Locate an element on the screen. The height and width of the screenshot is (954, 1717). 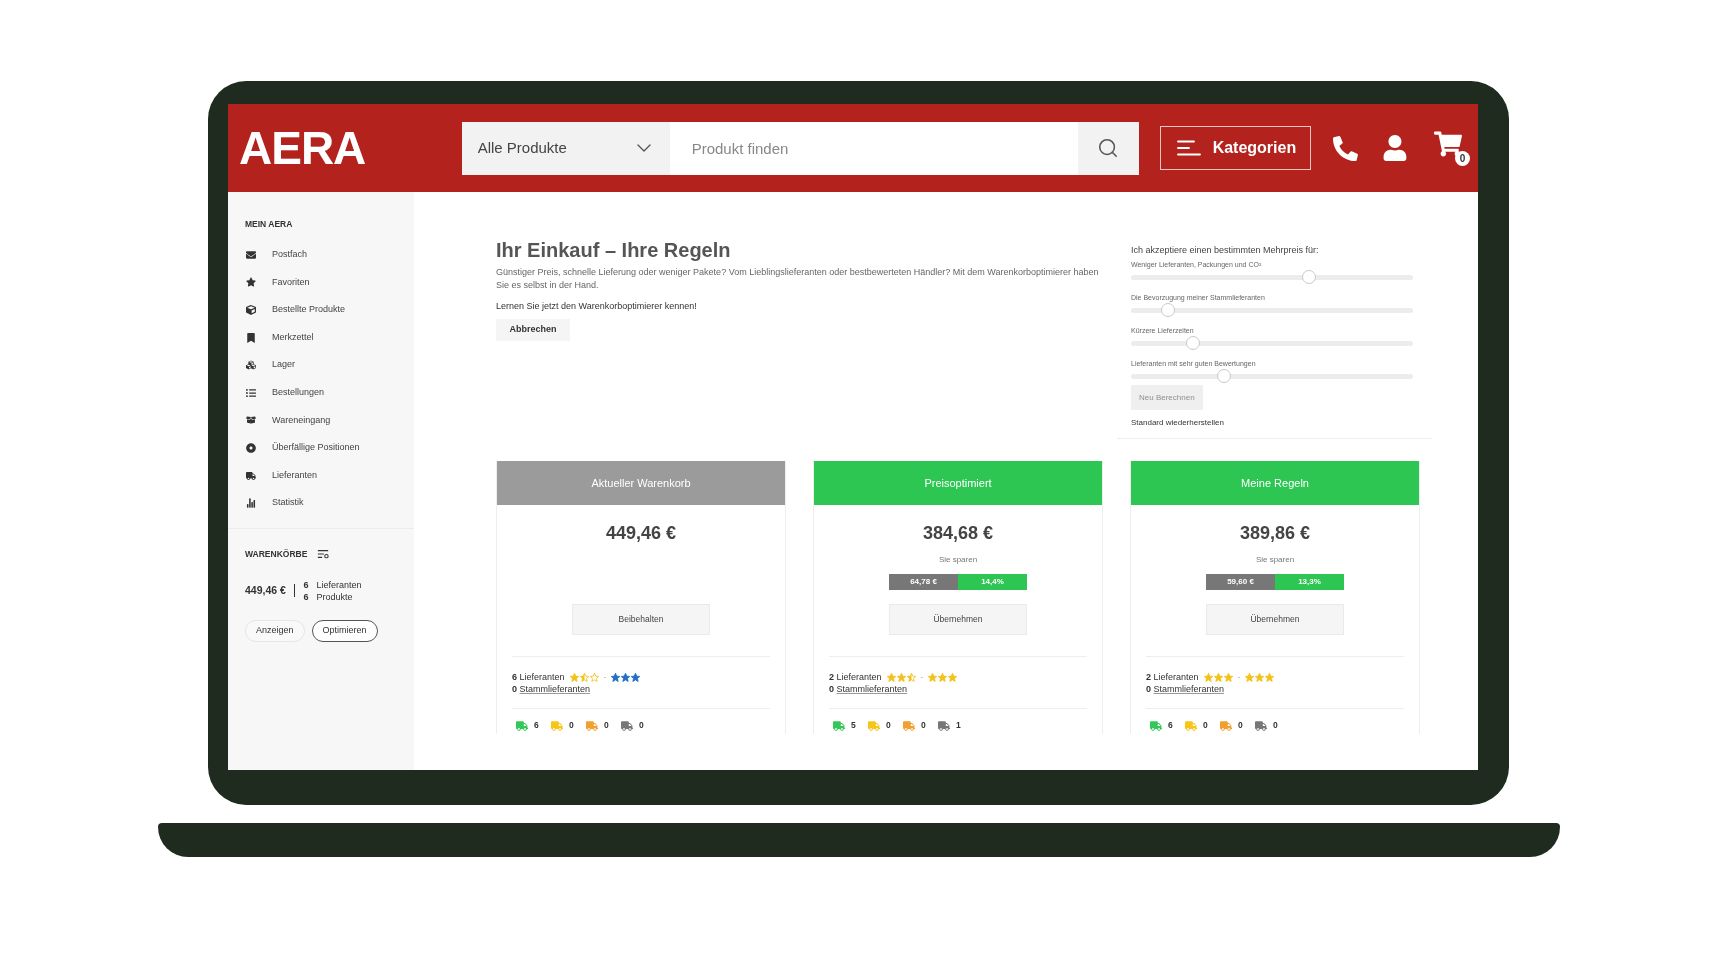
product-count: 6 Produkte is located at coordinates (328, 596).